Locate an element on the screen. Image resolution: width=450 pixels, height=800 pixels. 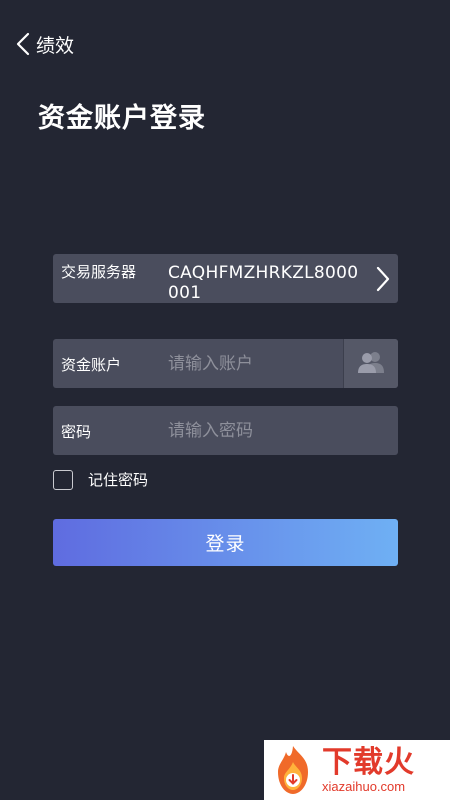
watermark: 下载火 xiazaihuo.com is located at coordinates (357, 770).